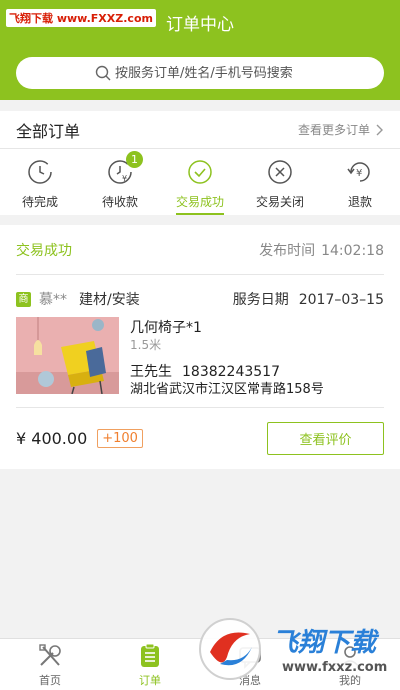 The height and width of the screenshot is (690, 400). Describe the element at coordinates (109, 300) in the screenshot. I see `service-category: 建材/安装` at that location.